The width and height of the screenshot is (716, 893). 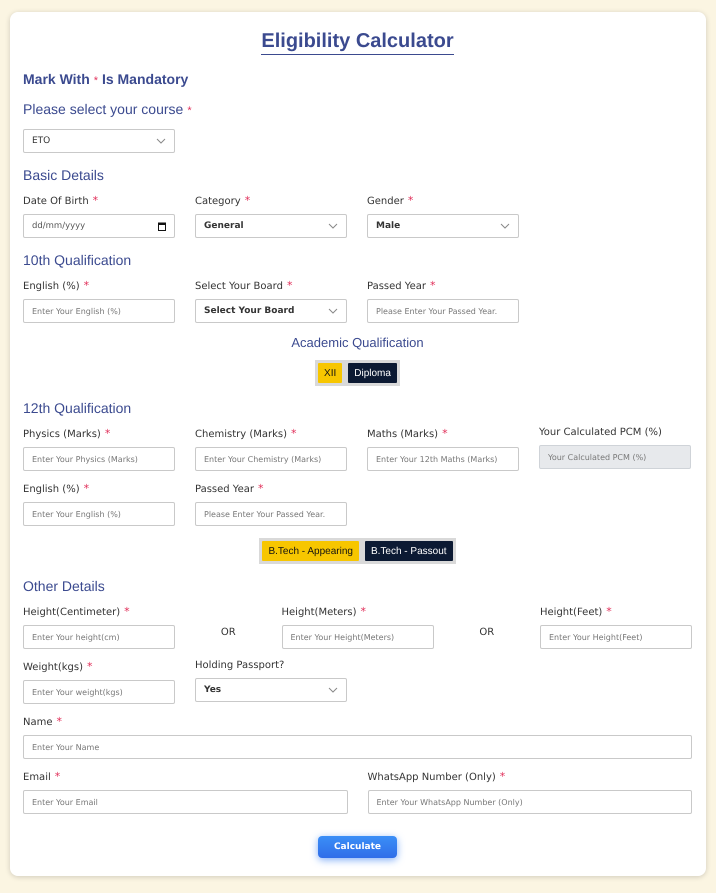 What do you see at coordinates (99, 141) in the screenshot?
I see `course-select: ETO` at bounding box center [99, 141].